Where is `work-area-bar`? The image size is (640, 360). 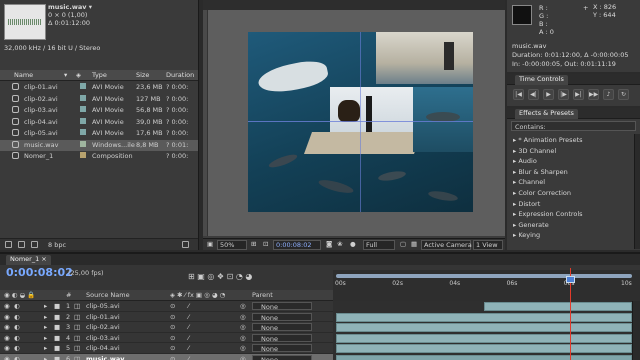 work-area-bar is located at coordinates (484, 276).